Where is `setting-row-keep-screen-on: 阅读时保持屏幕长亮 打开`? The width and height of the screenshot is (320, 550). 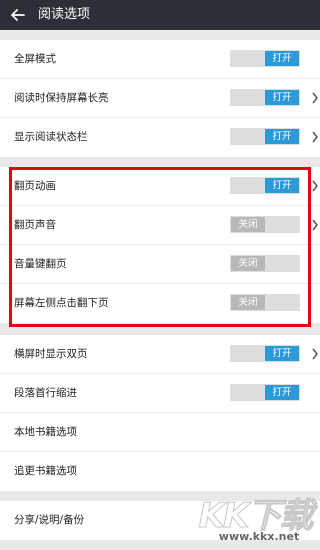
setting-row-keep-screen-on: 阅读时保持屏幕长亮 打开 is located at coordinates (160, 98).